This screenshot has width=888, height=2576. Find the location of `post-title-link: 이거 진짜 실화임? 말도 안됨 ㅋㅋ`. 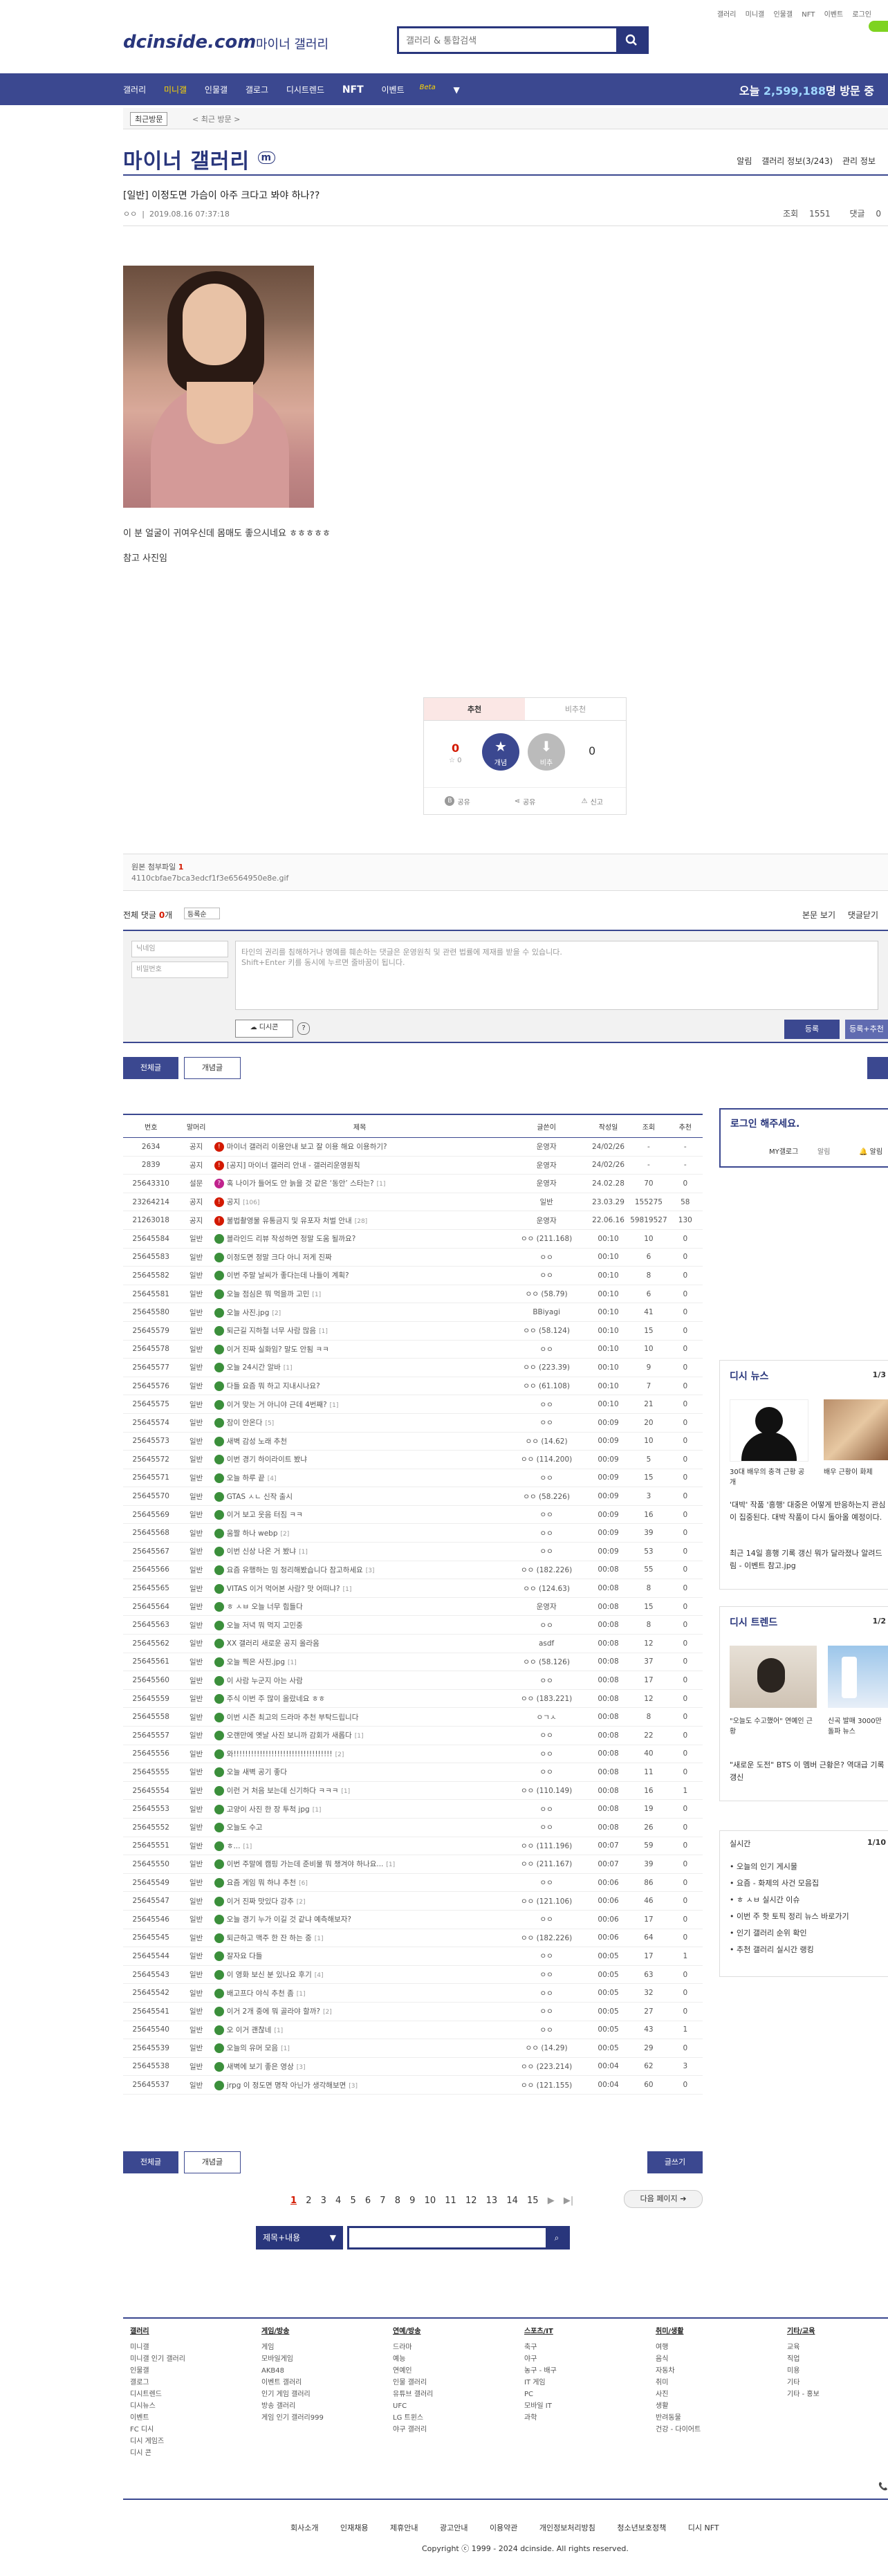

post-title-link: 이거 진짜 실화임? 말도 안됨 ㅋㅋ is located at coordinates (278, 1349).